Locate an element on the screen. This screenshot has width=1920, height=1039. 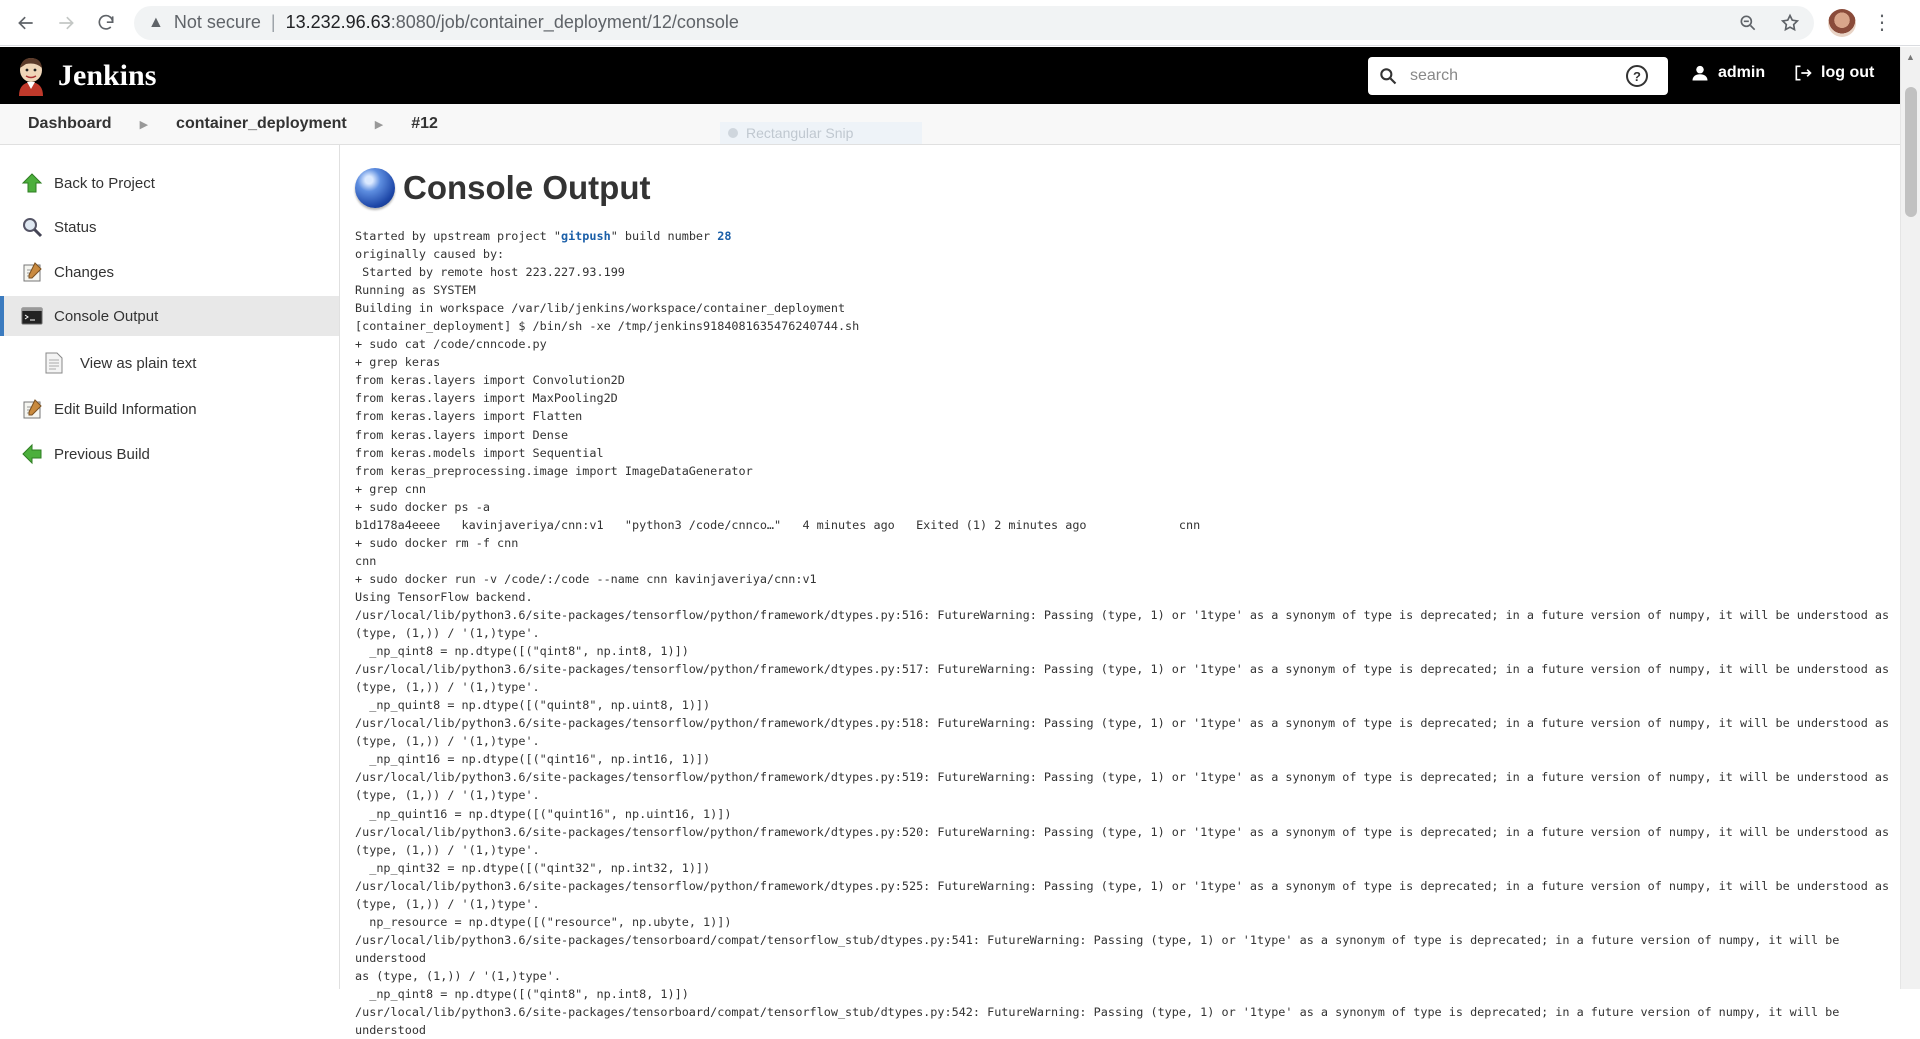
document-icon is located at coordinates (54, 363).